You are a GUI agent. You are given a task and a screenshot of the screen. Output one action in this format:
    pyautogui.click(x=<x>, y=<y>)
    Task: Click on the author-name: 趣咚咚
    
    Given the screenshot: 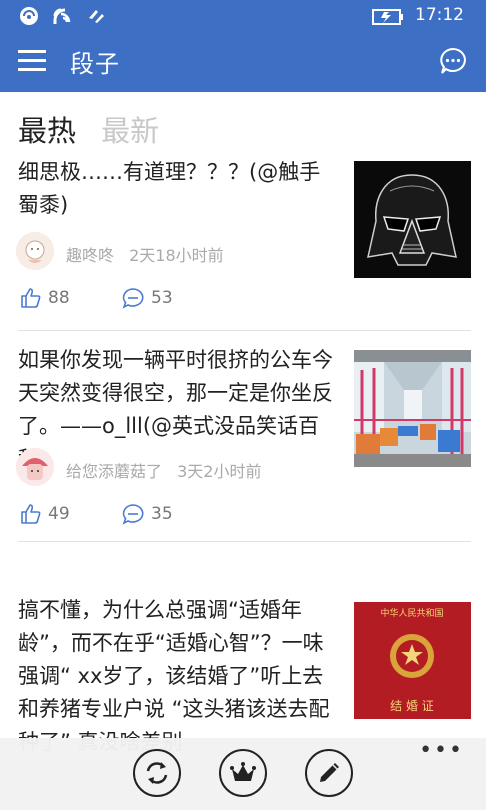 What is the action you would take?
    pyautogui.click(x=90, y=255)
    